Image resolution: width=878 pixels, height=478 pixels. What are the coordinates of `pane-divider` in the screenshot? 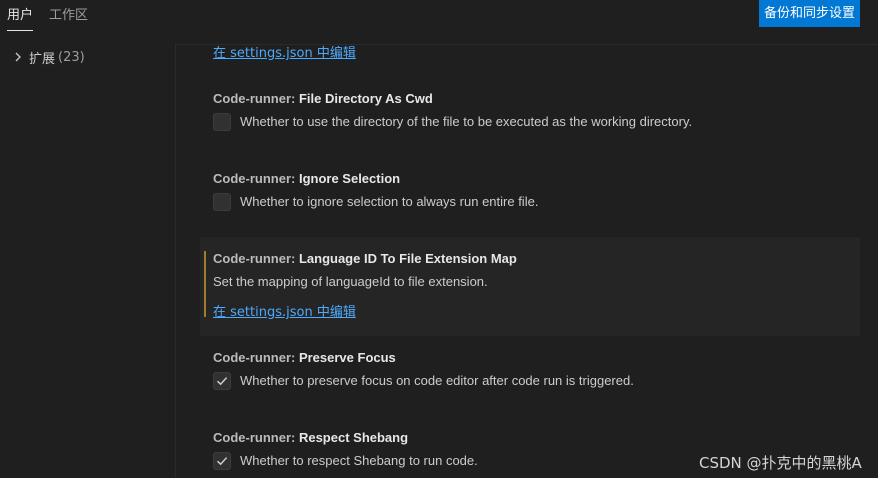 It's located at (175, 261).